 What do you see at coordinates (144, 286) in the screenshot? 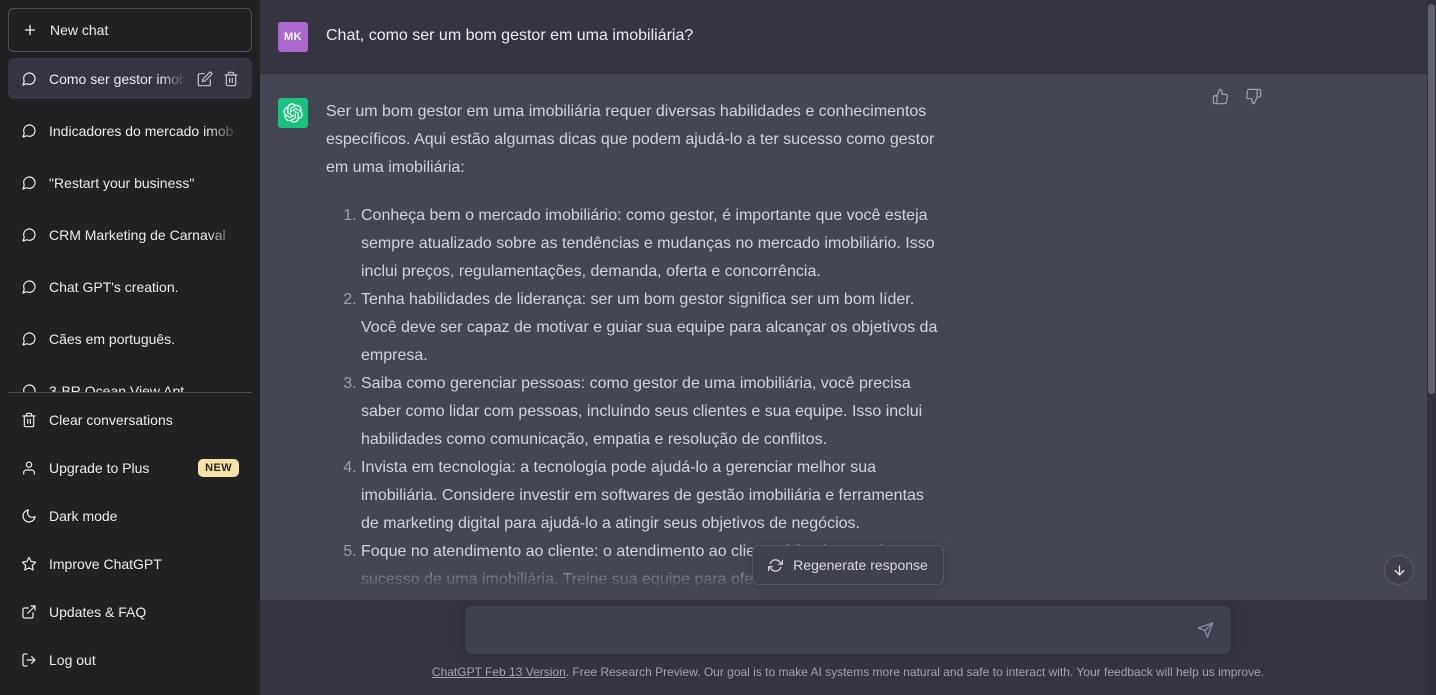
I see `conversation-title: Chat GPT's creation.` at bounding box center [144, 286].